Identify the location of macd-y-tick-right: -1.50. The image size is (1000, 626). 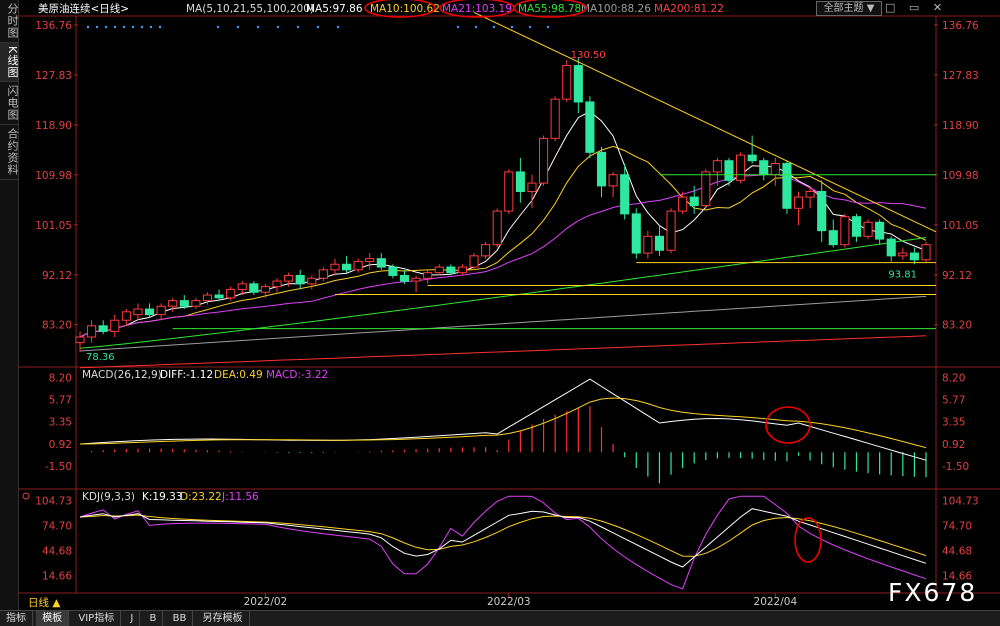
(955, 467).